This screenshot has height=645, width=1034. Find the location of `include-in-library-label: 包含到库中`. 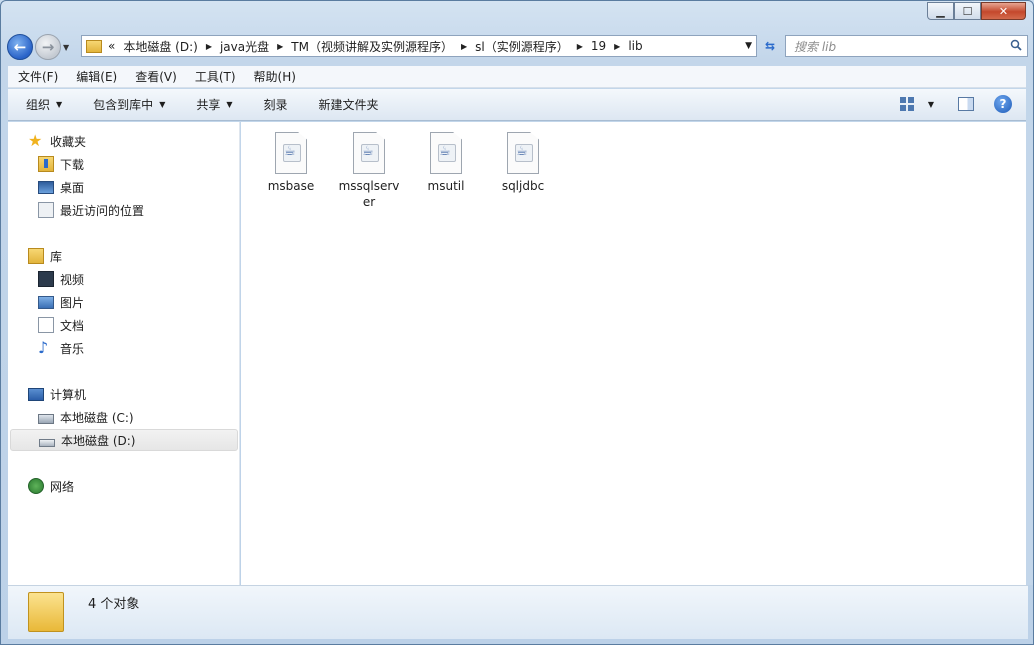

include-in-library-label: 包含到库中 is located at coordinates (123, 105).